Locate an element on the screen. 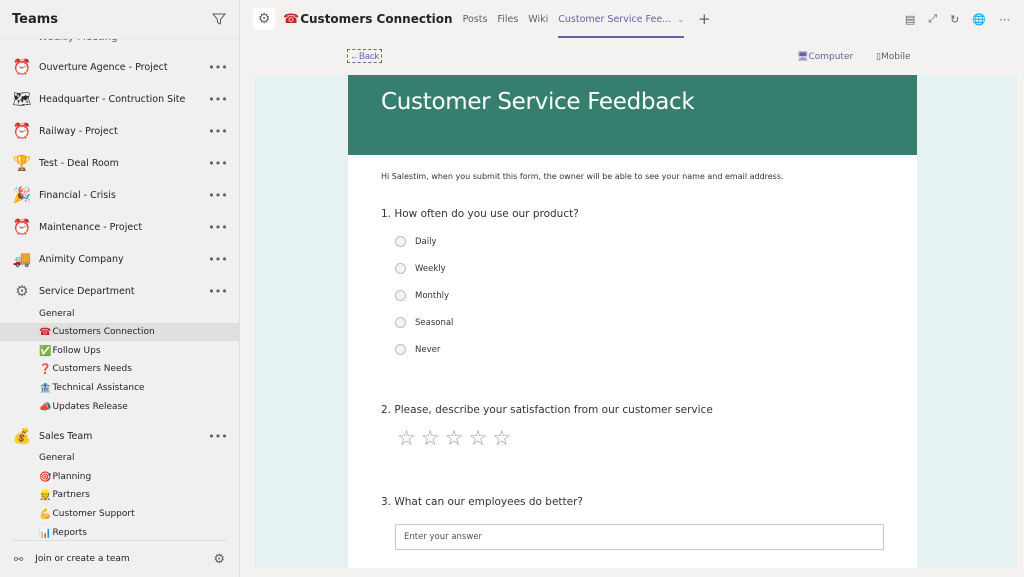 The width and height of the screenshot is (1024, 577). team-item-service-department: ⚙ Service Department ••• is located at coordinates (119, 291).